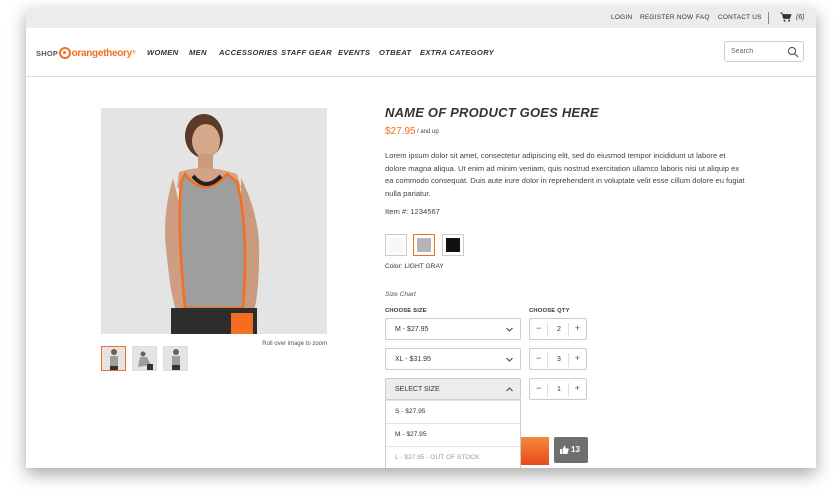 Image resolution: width=840 pixels, height=500 pixels. Describe the element at coordinates (400, 131) in the screenshot. I see `product-price: $27.95` at that location.